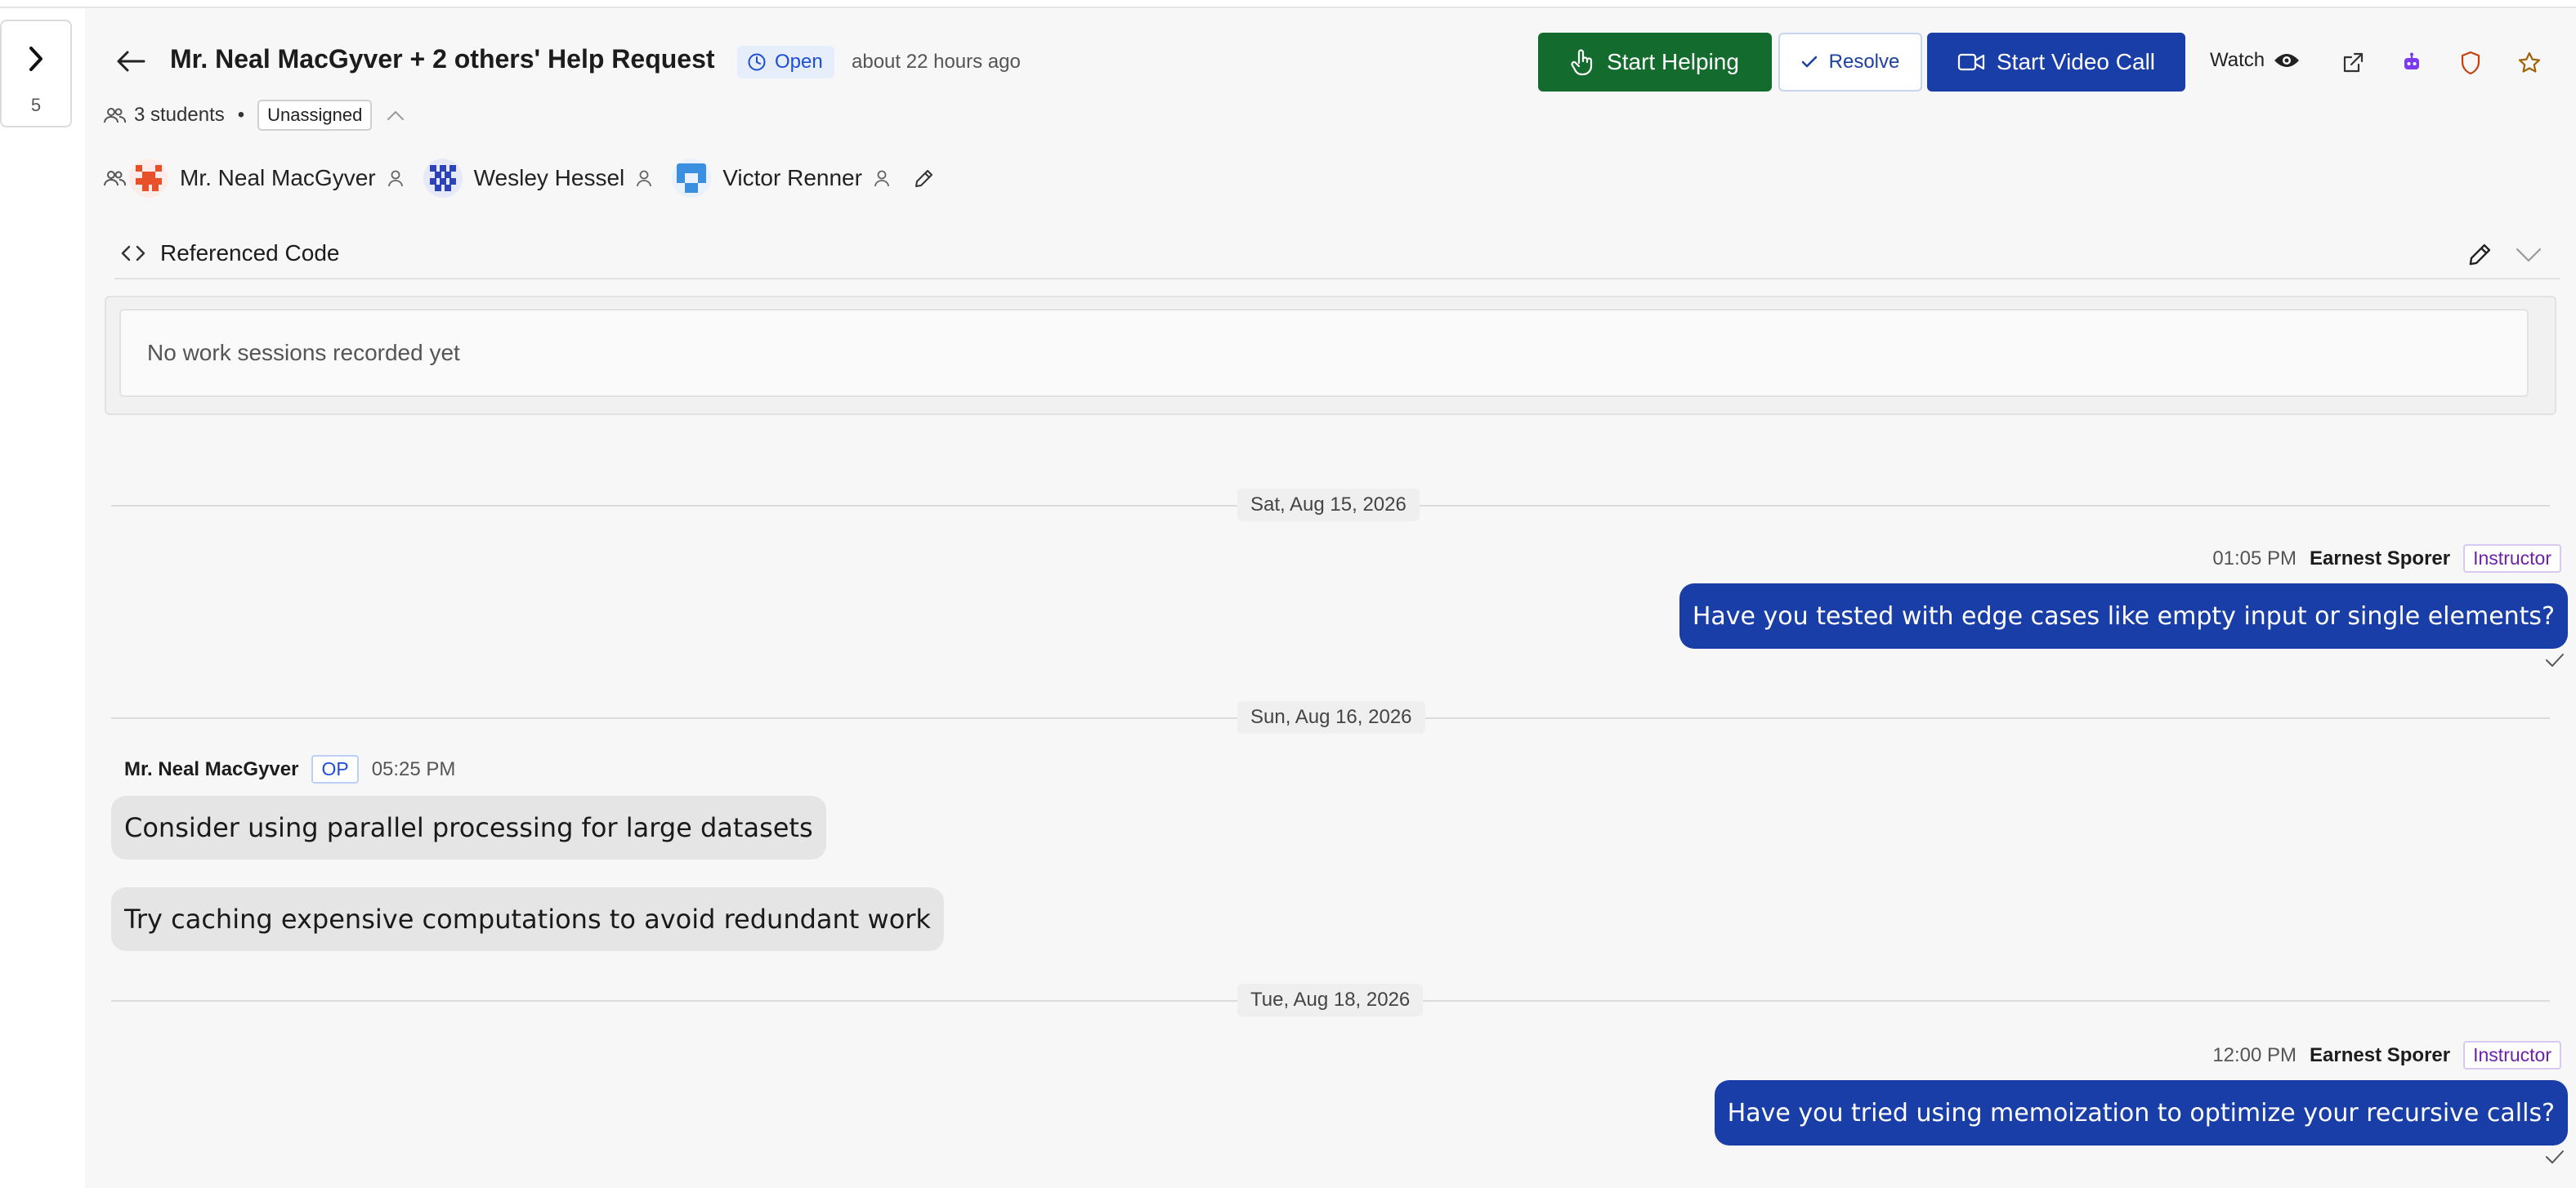  What do you see at coordinates (250, 253) in the screenshot?
I see `referenced-code-label: Referenced Code` at bounding box center [250, 253].